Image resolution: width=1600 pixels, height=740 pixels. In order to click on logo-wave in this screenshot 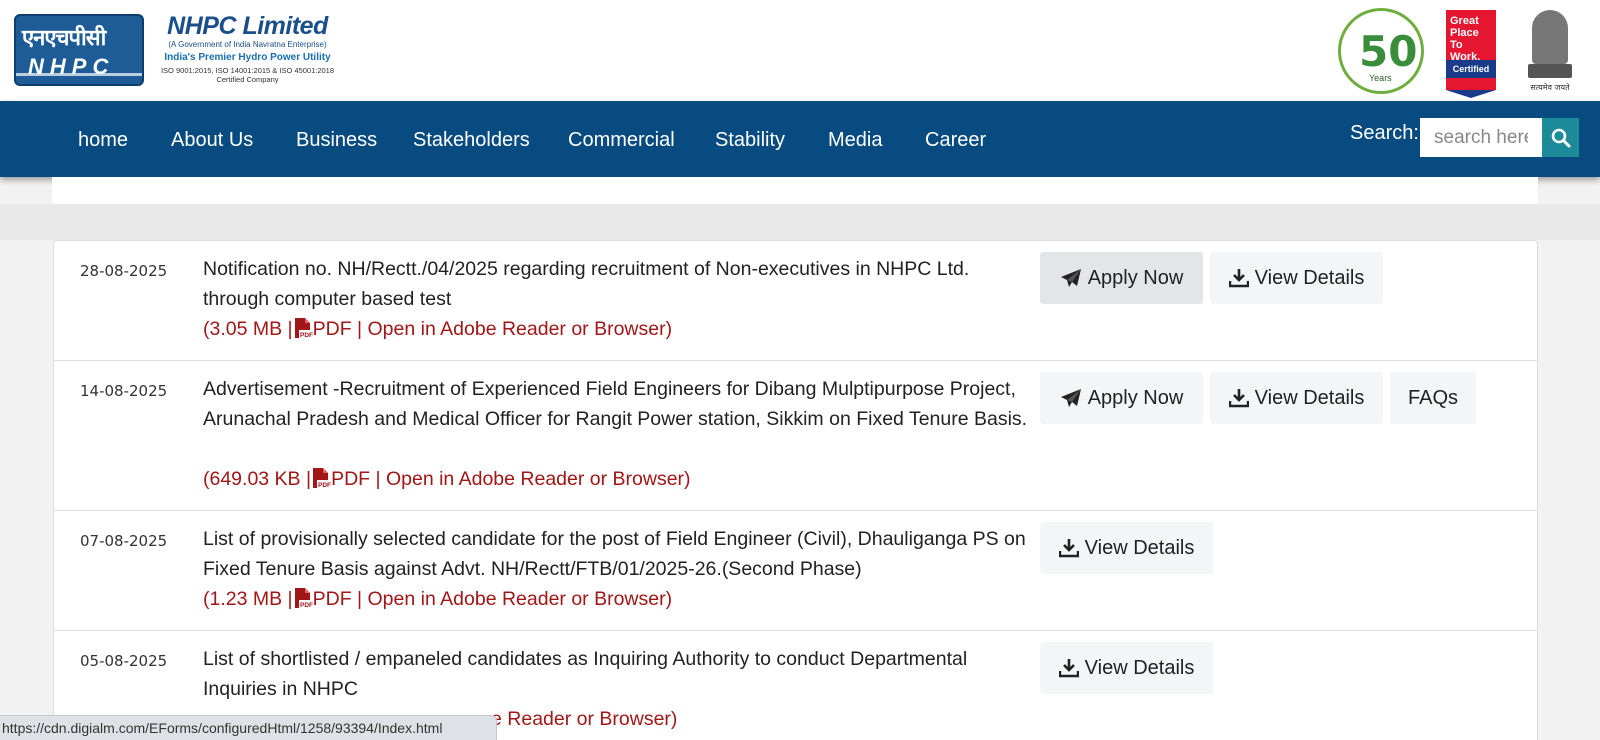, I will do `click(79, 74)`.